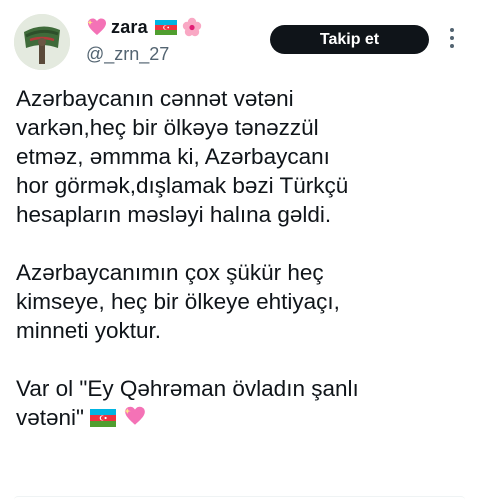  Describe the element at coordinates (187, 388) in the screenshot. I see `tweet-line: Var ol "Ey Qəhrəman övladın şanlı` at that location.